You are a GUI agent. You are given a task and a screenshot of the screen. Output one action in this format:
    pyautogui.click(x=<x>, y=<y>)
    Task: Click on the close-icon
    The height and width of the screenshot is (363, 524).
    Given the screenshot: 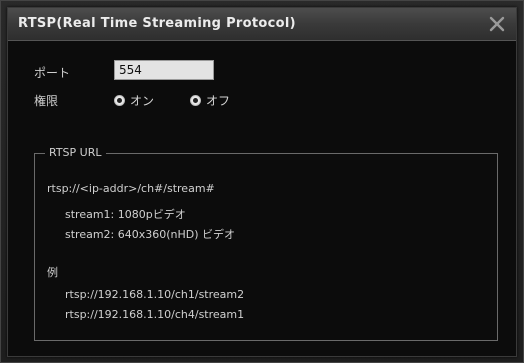 What is the action you would take?
    pyautogui.click(x=497, y=24)
    